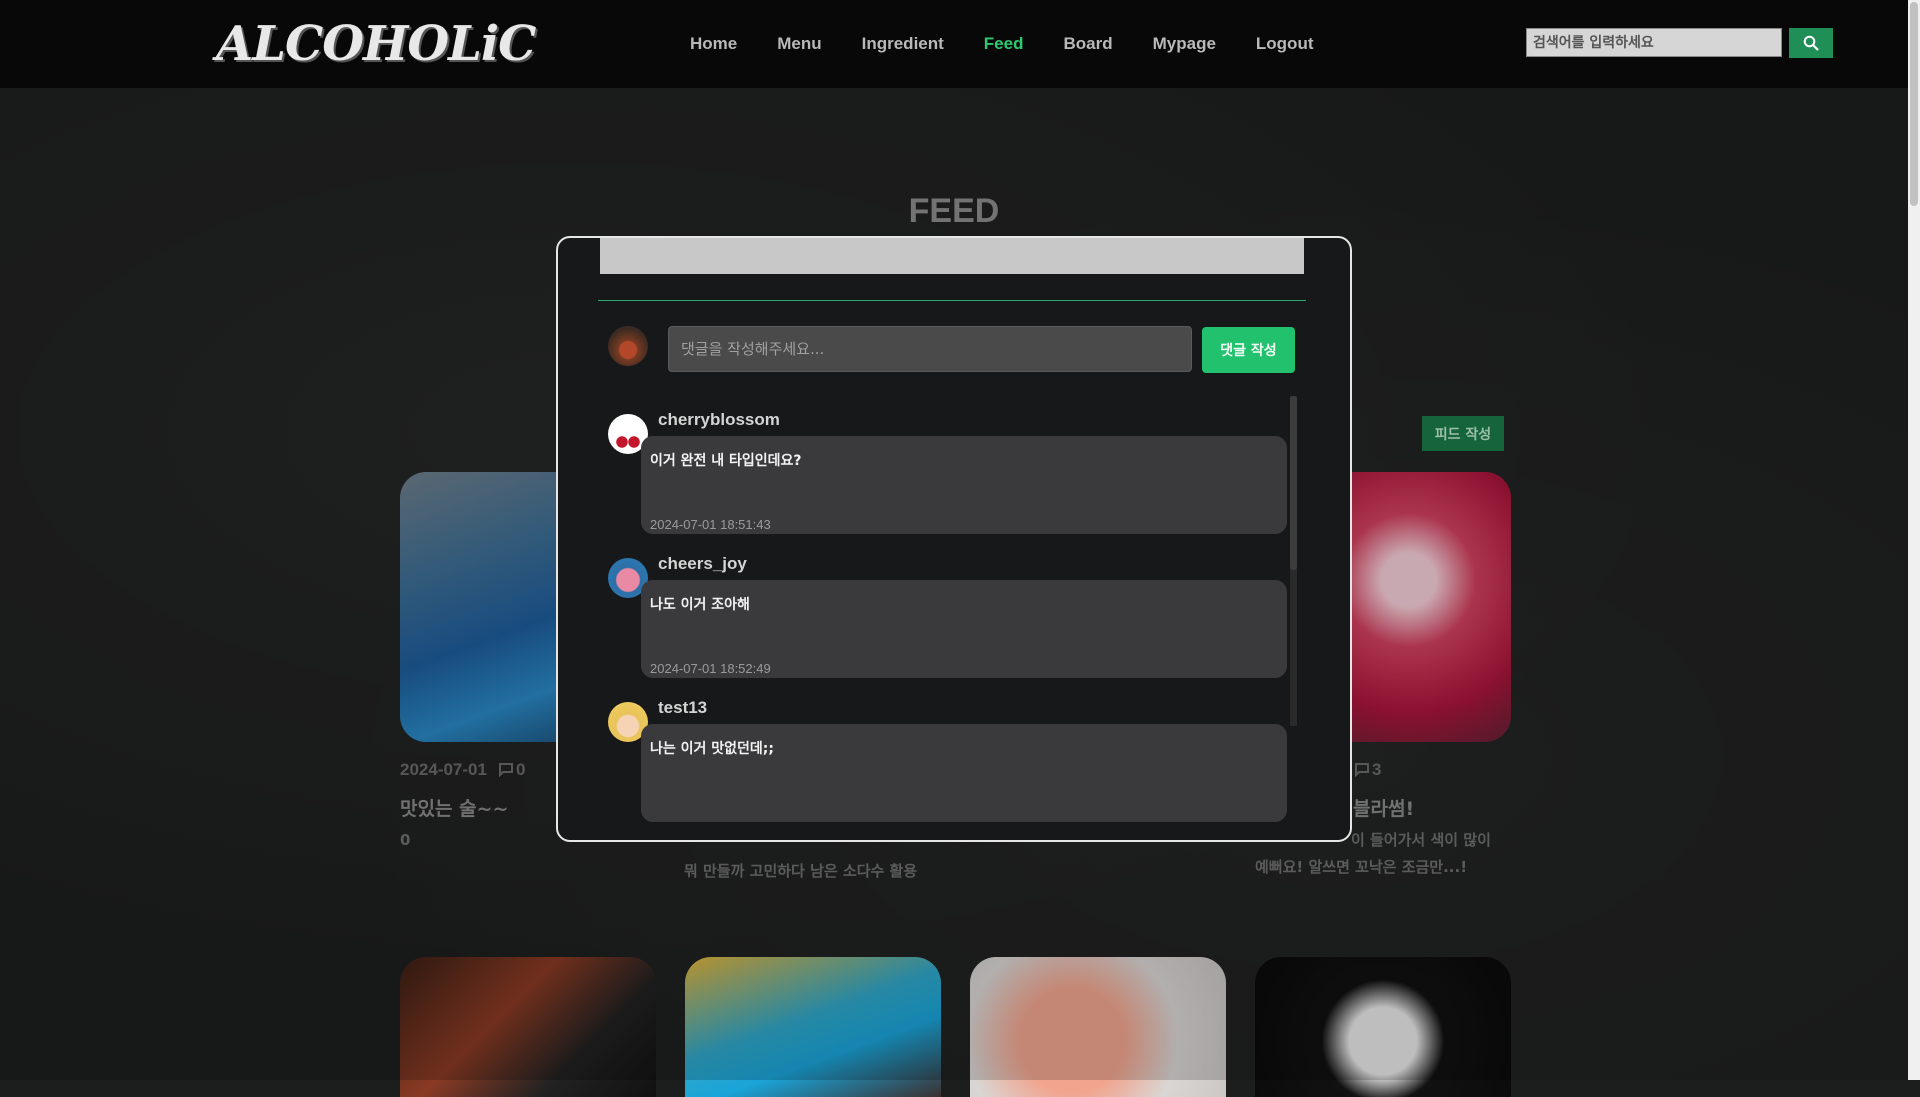  Describe the element at coordinates (710, 524) in the screenshot. I see `comment-timestamp: 2024-07-01 18:51:43` at that location.